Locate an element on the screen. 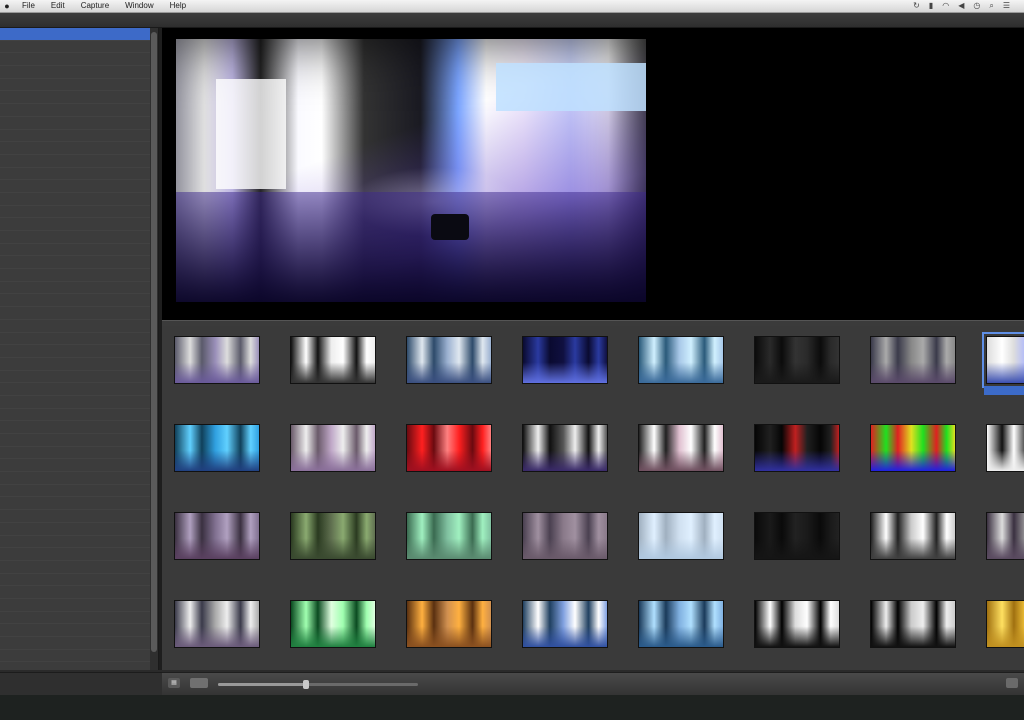  menu-item-4: Help is located at coordinates (178, 6).